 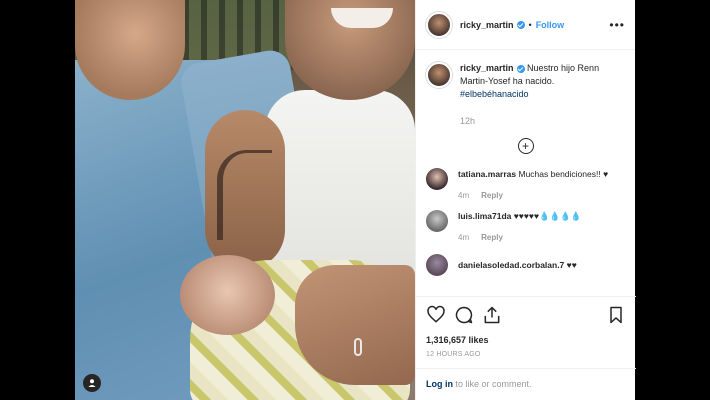 I want to click on comment-icon, so click(x=464, y=315).